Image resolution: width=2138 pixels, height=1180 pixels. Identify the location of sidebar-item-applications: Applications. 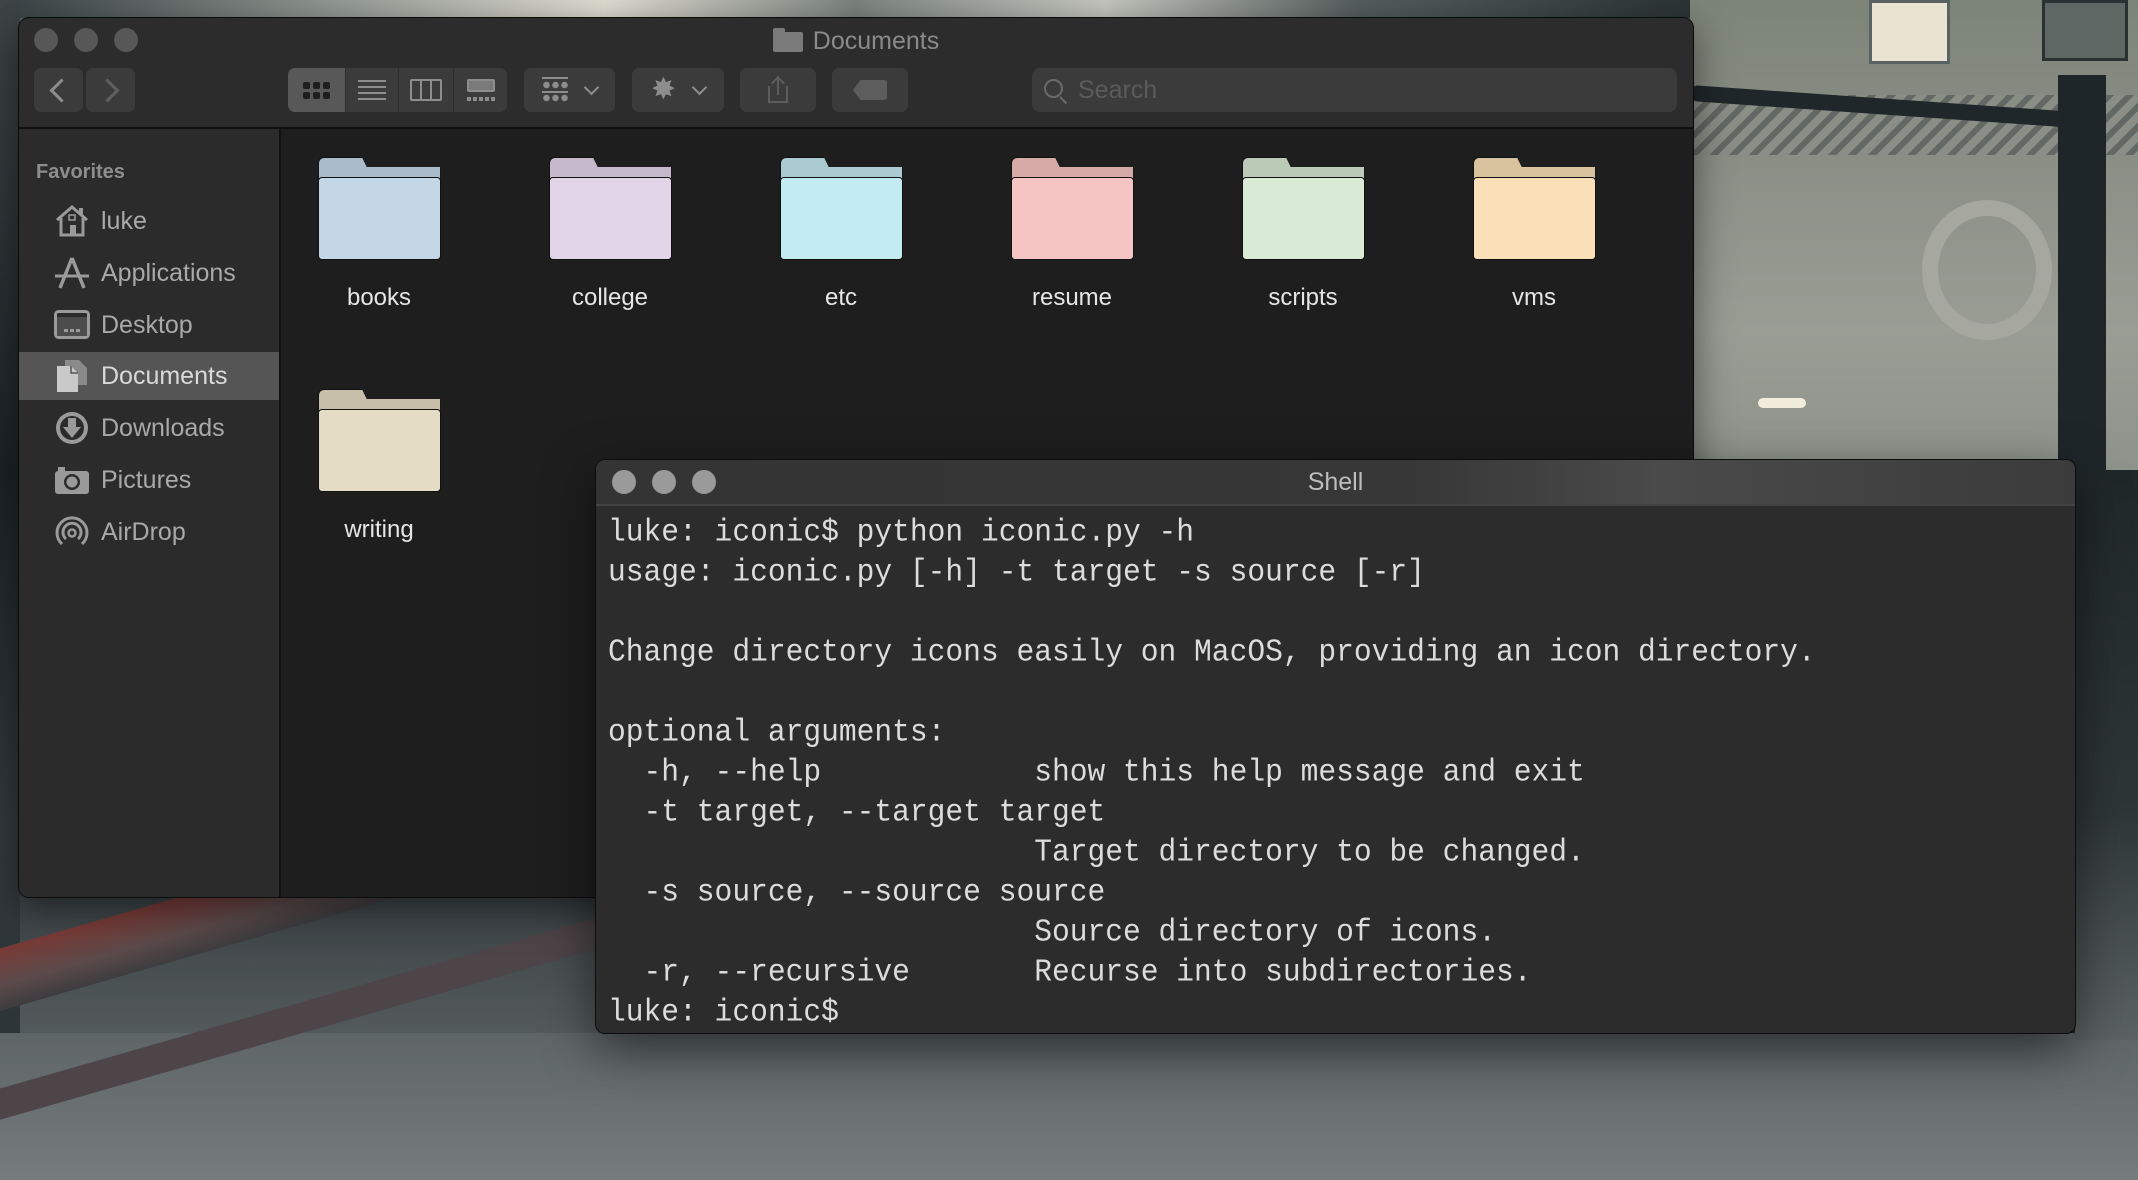
(149, 273).